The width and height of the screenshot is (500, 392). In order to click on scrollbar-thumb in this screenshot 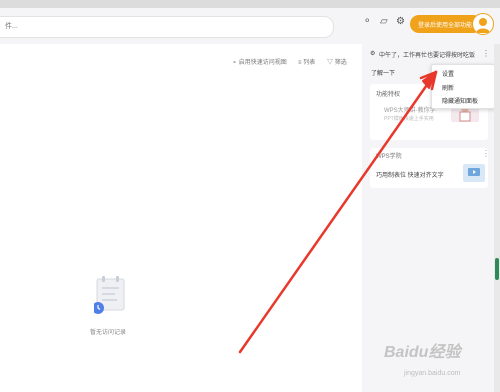, I will do `click(497, 269)`.